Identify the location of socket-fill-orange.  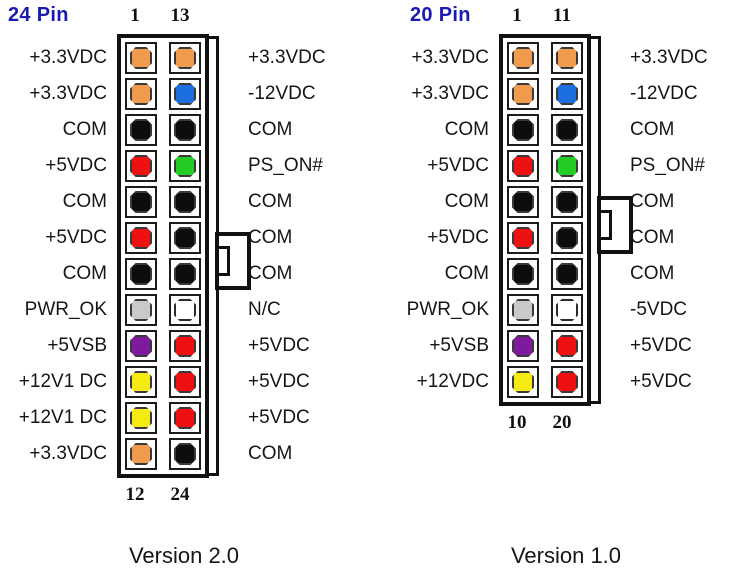
(141, 94).